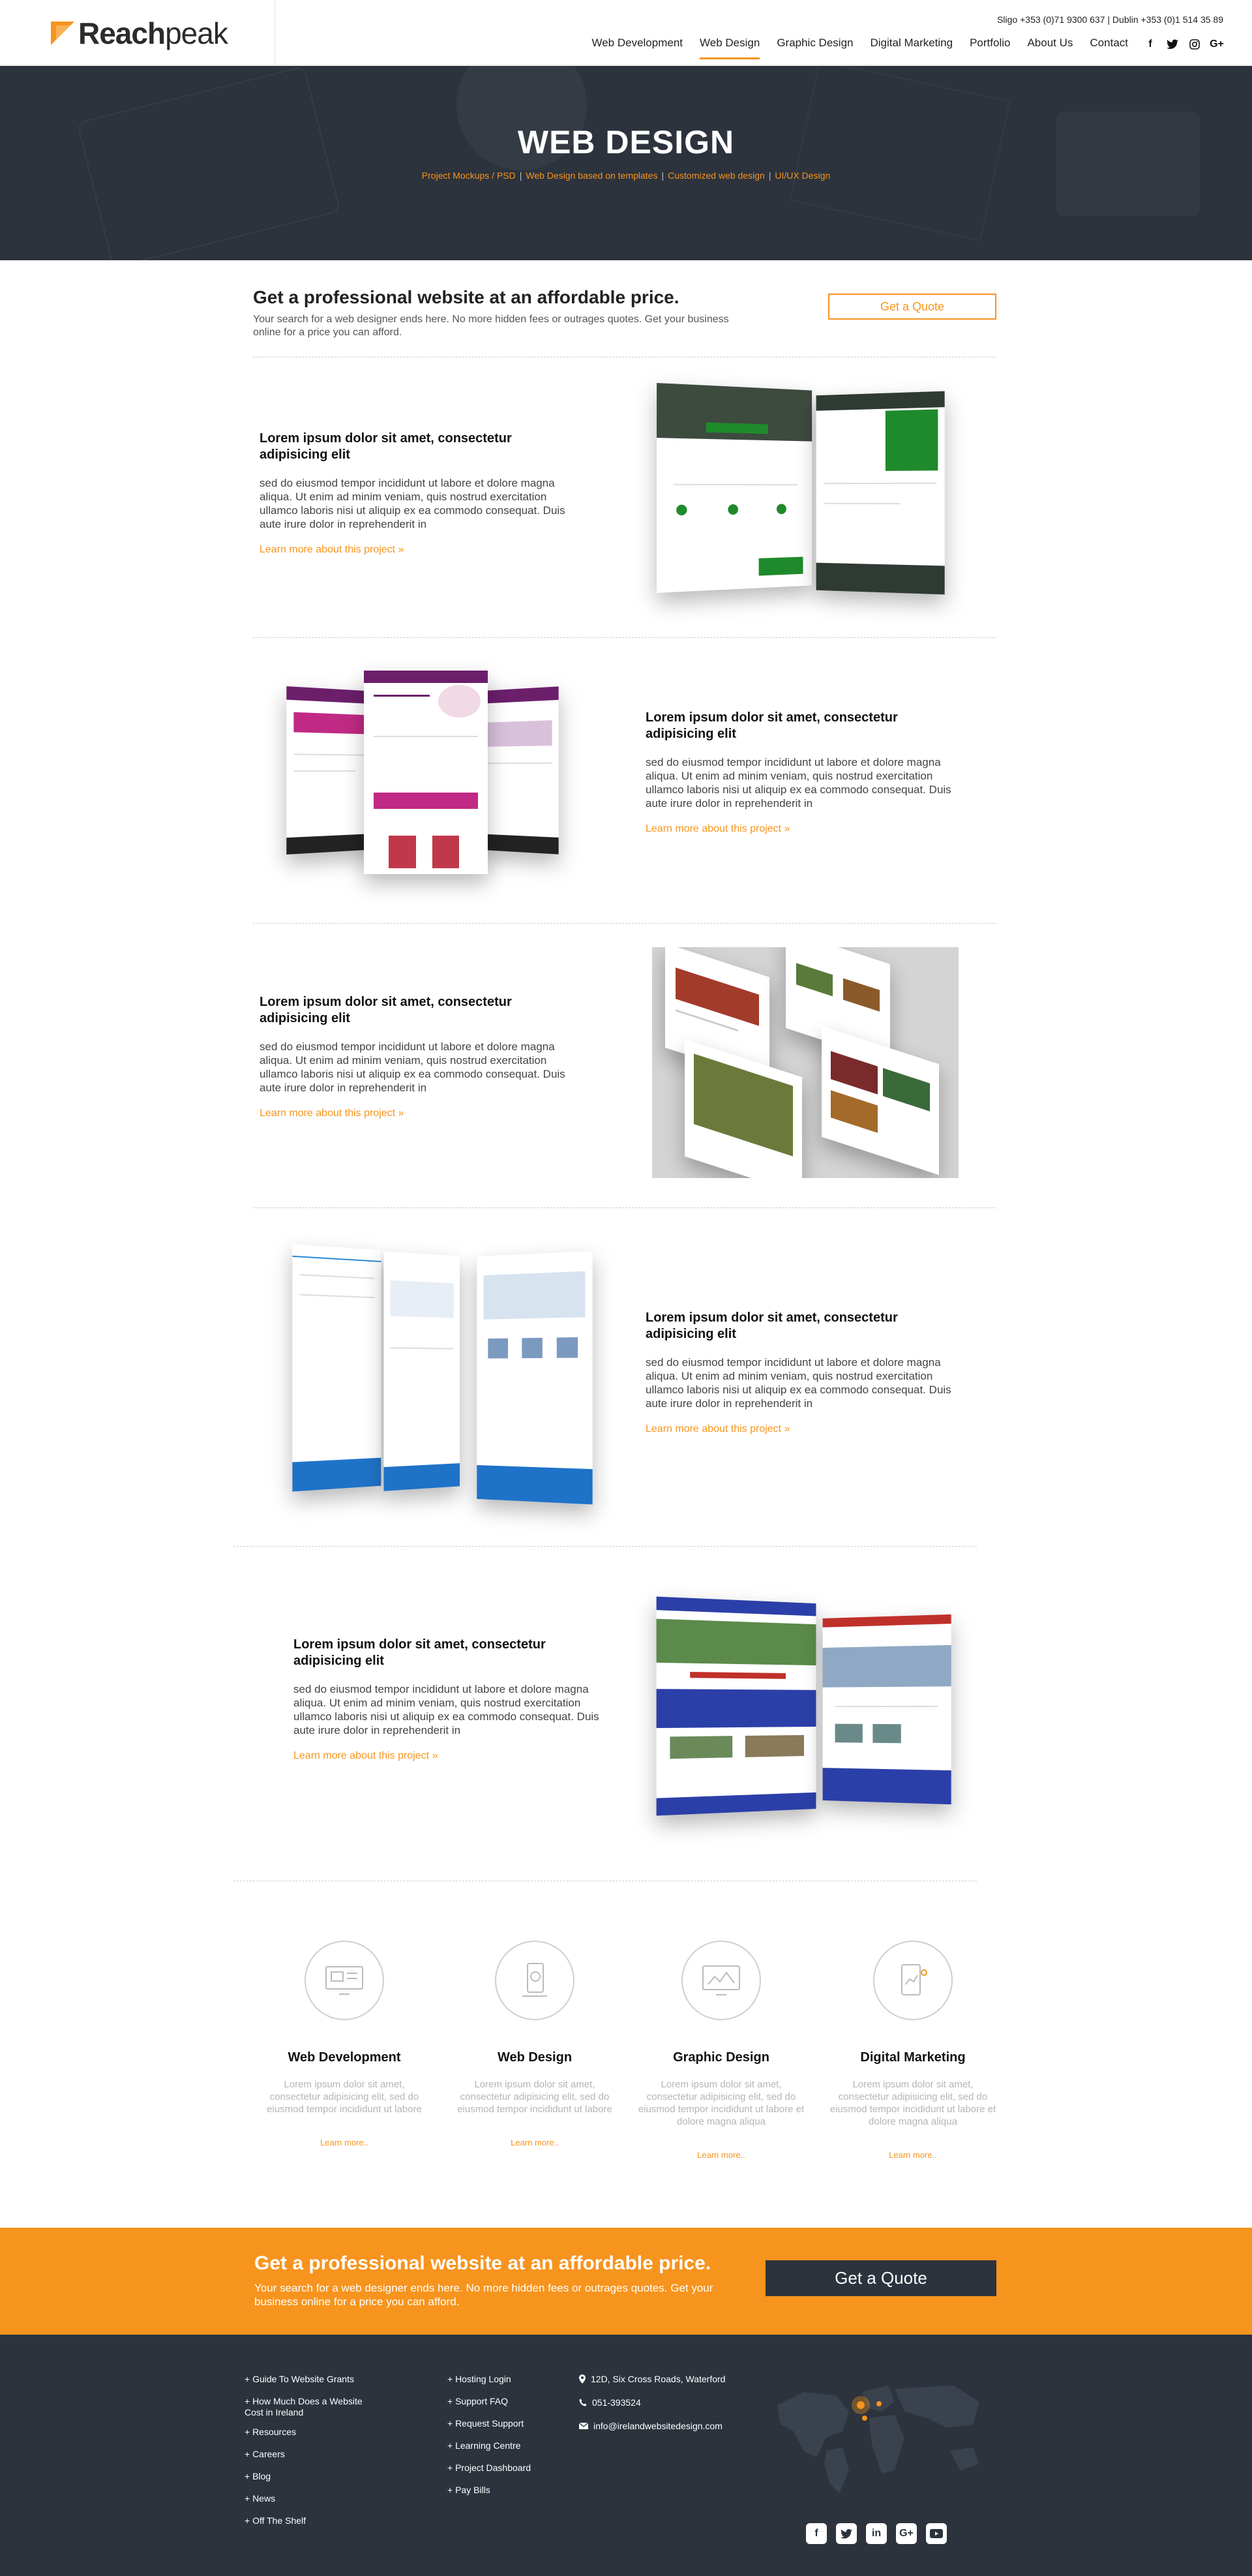 This screenshot has height=2576, width=1252. What do you see at coordinates (912, 307) in the screenshot?
I see `get-quote-button: Get a Quote` at bounding box center [912, 307].